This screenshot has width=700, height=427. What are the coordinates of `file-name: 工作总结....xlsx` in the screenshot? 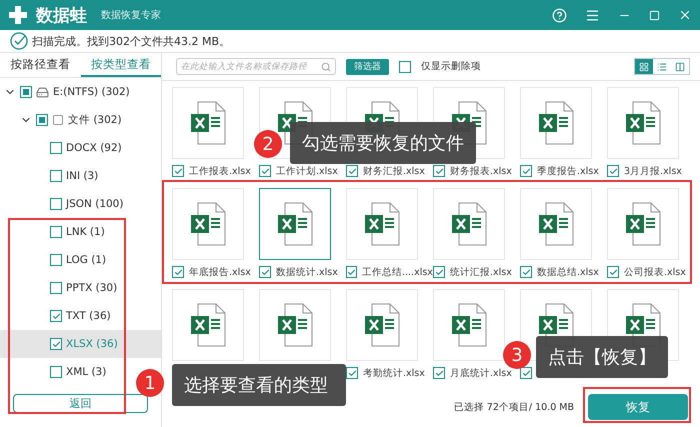 It's located at (397, 272).